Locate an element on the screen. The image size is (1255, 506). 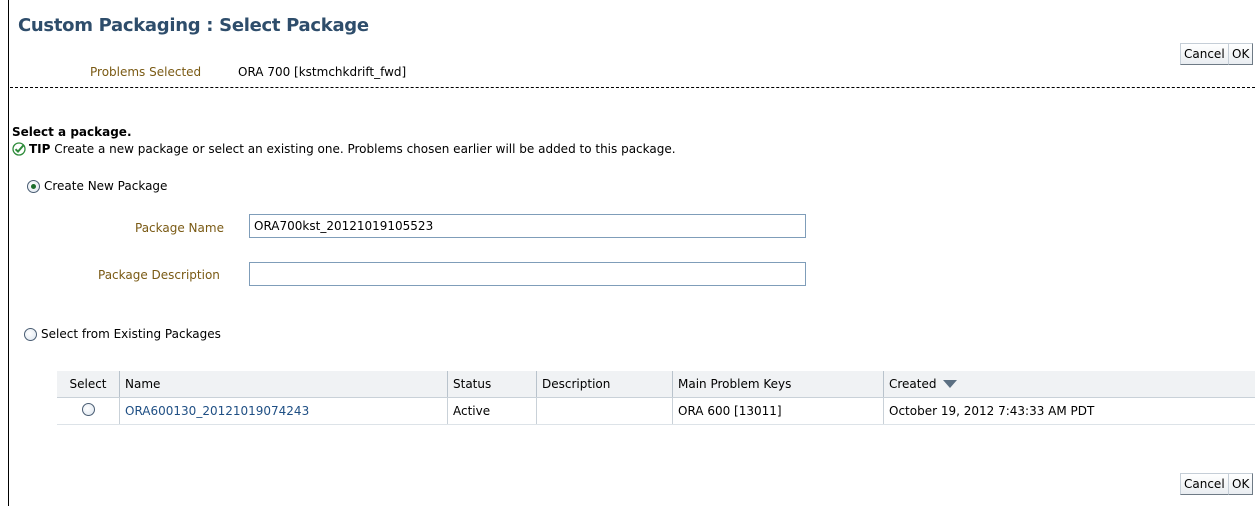
row-name-cell: ORA600130_20121019074243 is located at coordinates (283, 411).